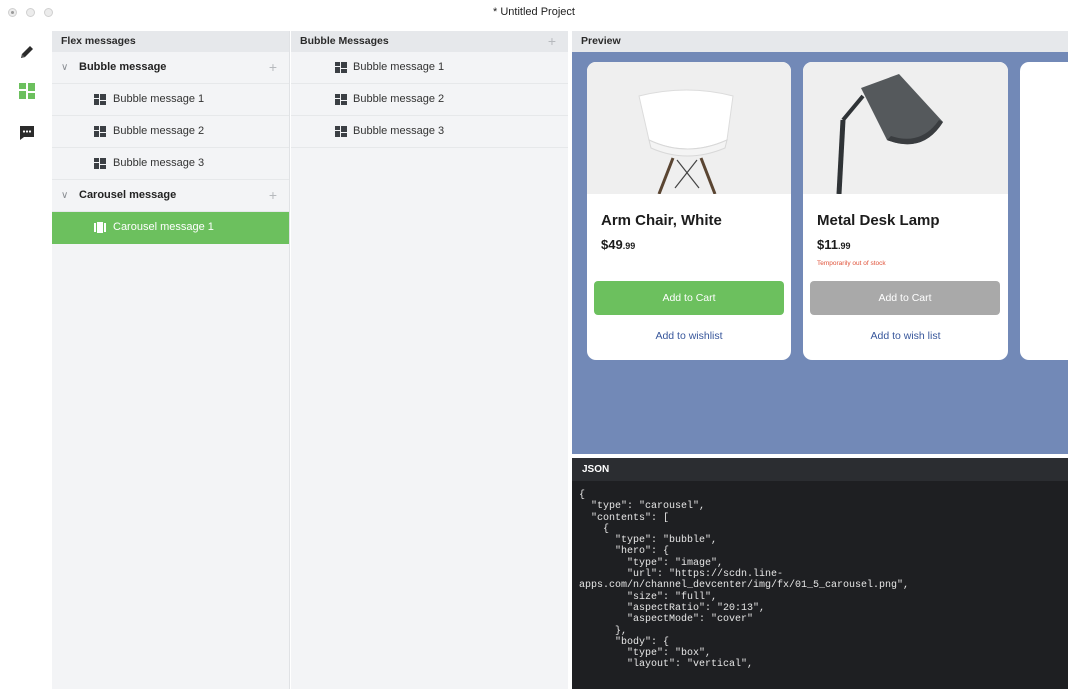 Image resolution: width=1068 pixels, height=689 pixels. I want to click on bubble-messages-title: Bubble Messages, so click(344, 41).